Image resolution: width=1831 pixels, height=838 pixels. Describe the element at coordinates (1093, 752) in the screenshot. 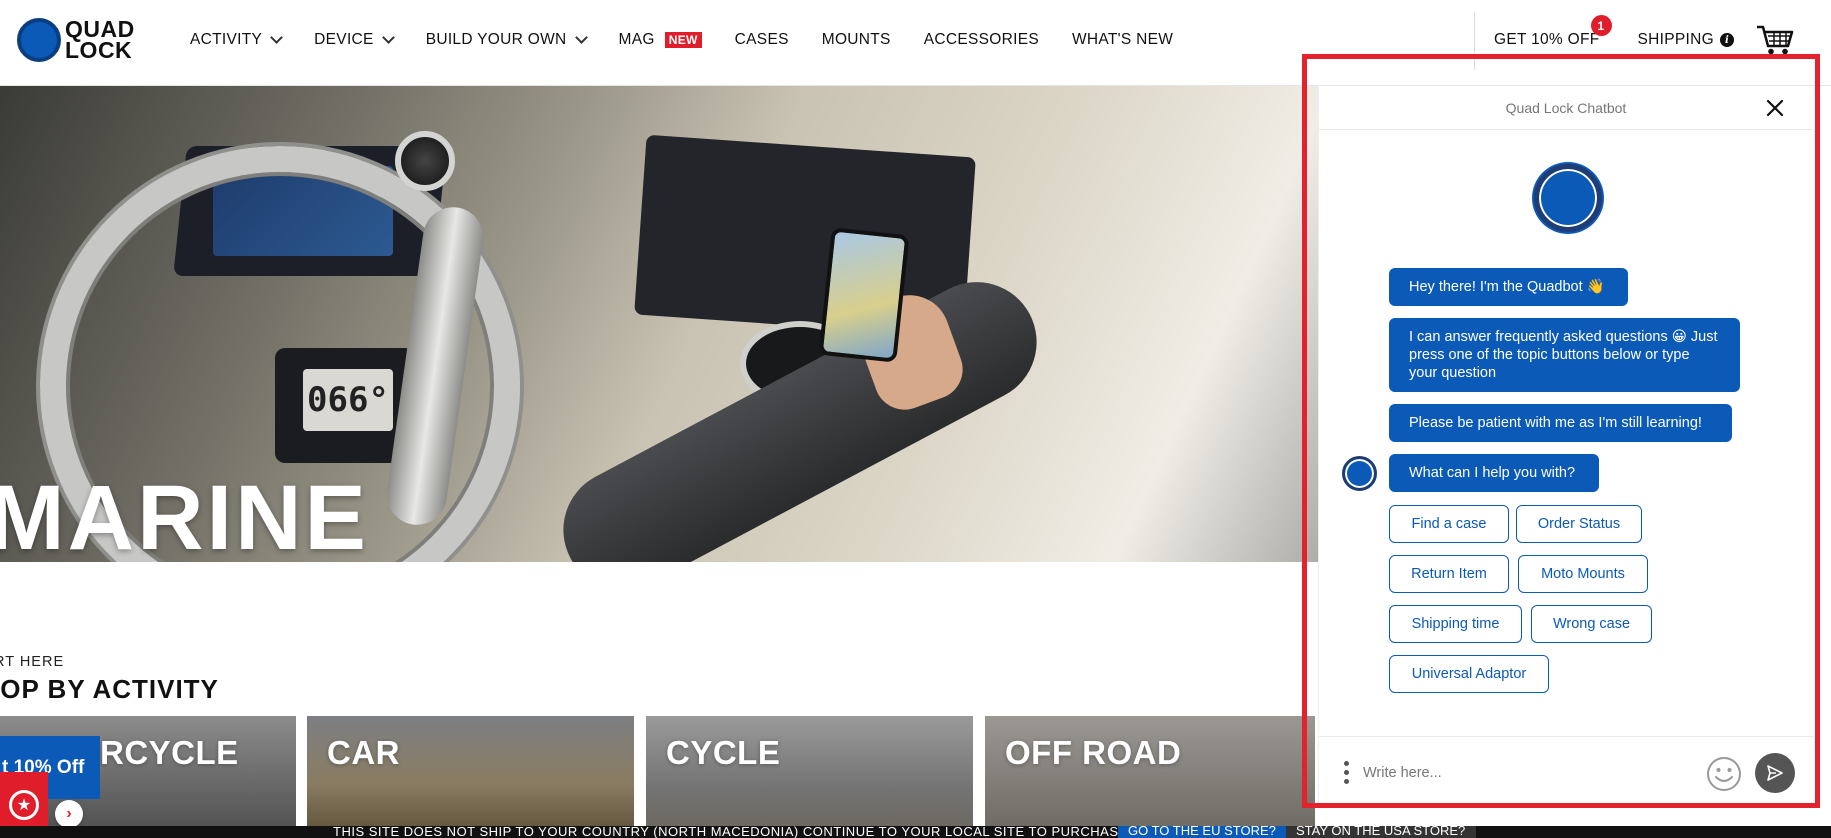

I see `activity-tile-label: OFF ROAD` at that location.